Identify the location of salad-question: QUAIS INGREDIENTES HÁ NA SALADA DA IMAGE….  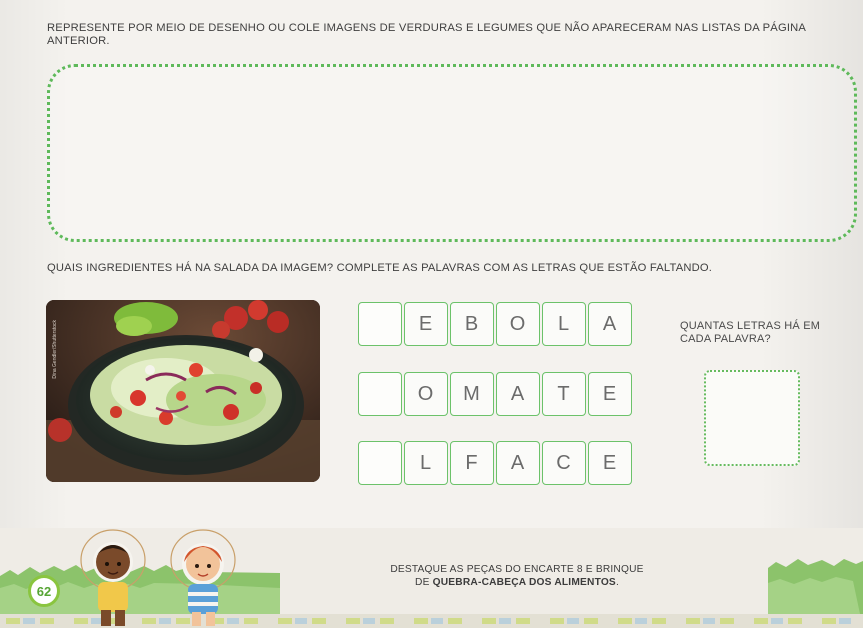
(380, 268).